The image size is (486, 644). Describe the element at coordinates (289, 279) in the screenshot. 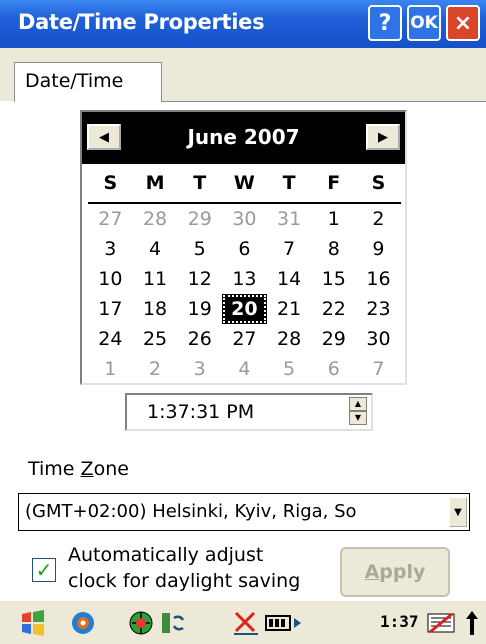

I see `calendar-day: 14` at that location.